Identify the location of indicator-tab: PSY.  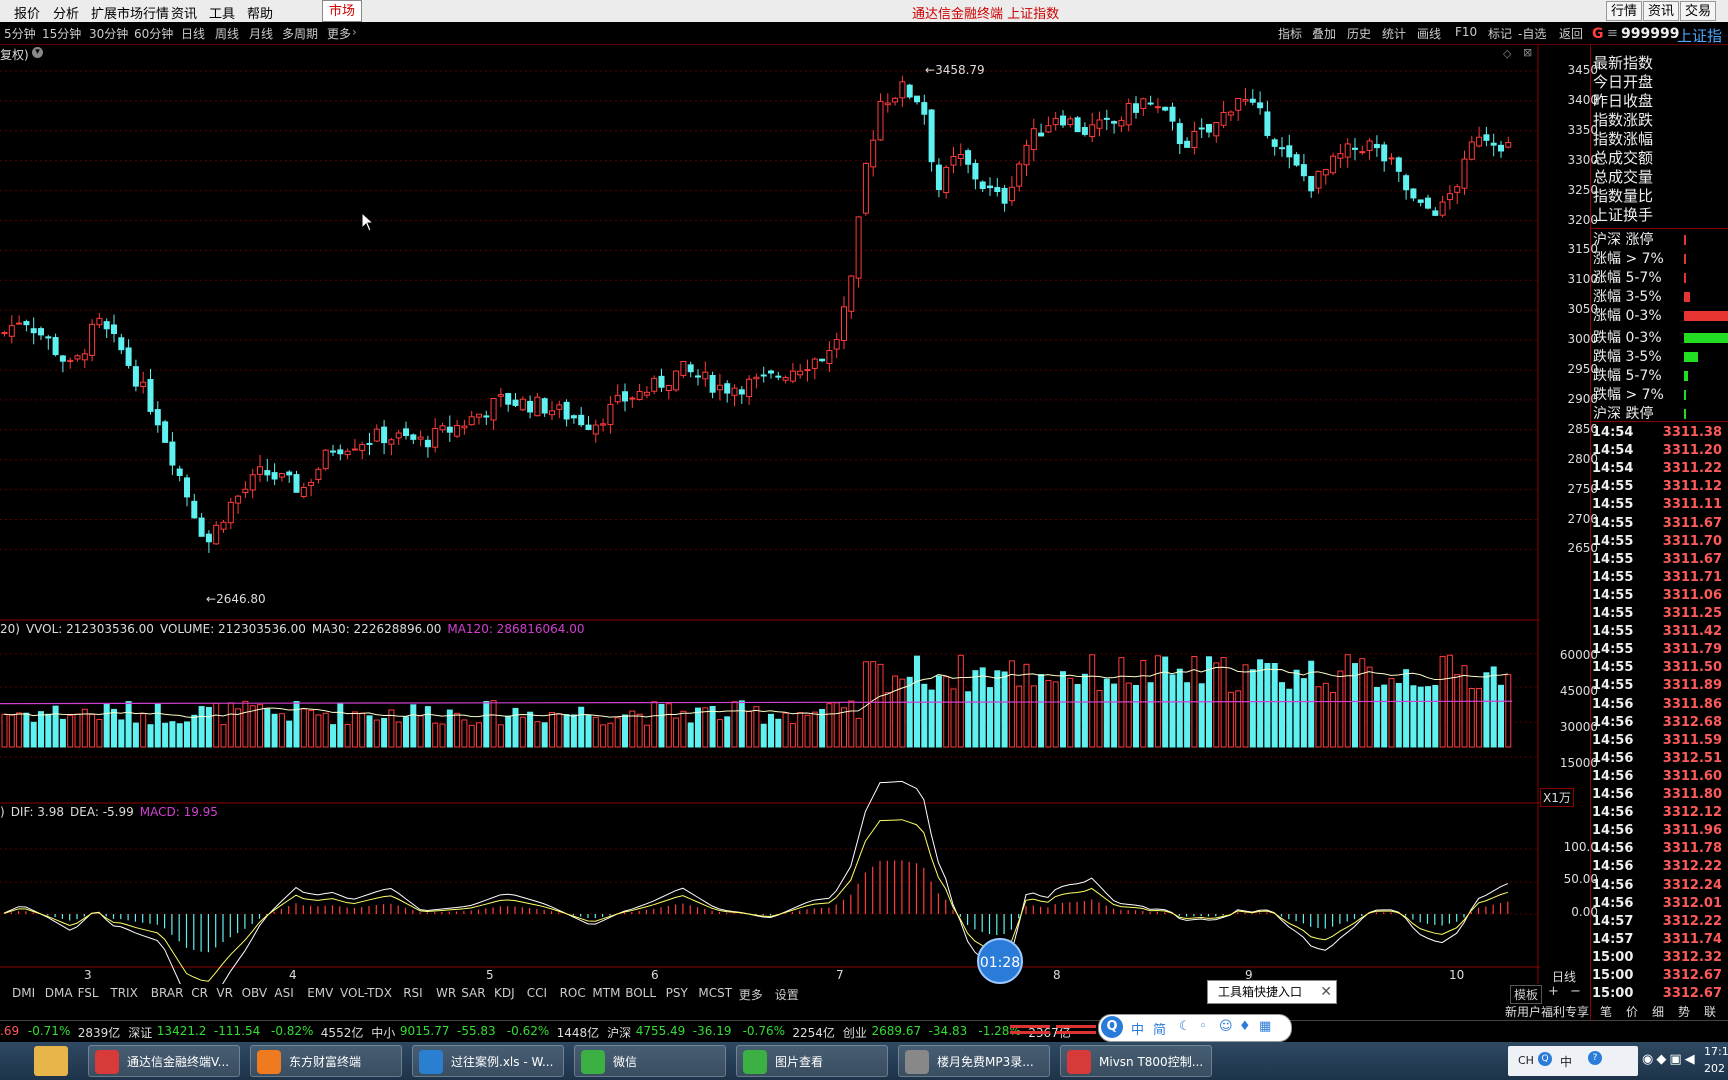
(677, 993).